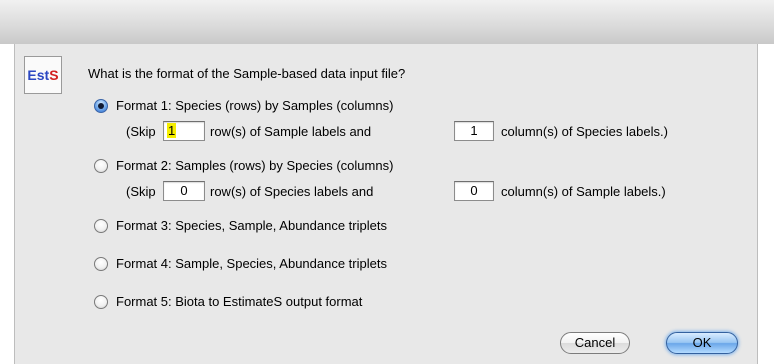  What do you see at coordinates (584, 131) in the screenshot?
I see `format-1-cols-text: column(s) of Species labels.)` at bounding box center [584, 131].